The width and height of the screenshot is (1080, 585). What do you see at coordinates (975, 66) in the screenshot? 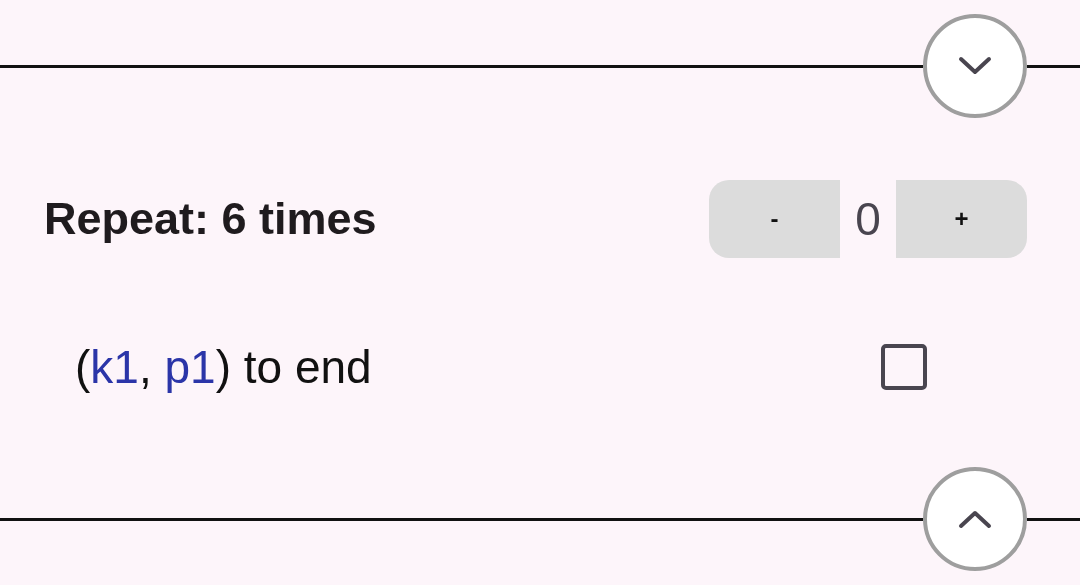
I see `chevron-down-icon` at bounding box center [975, 66].